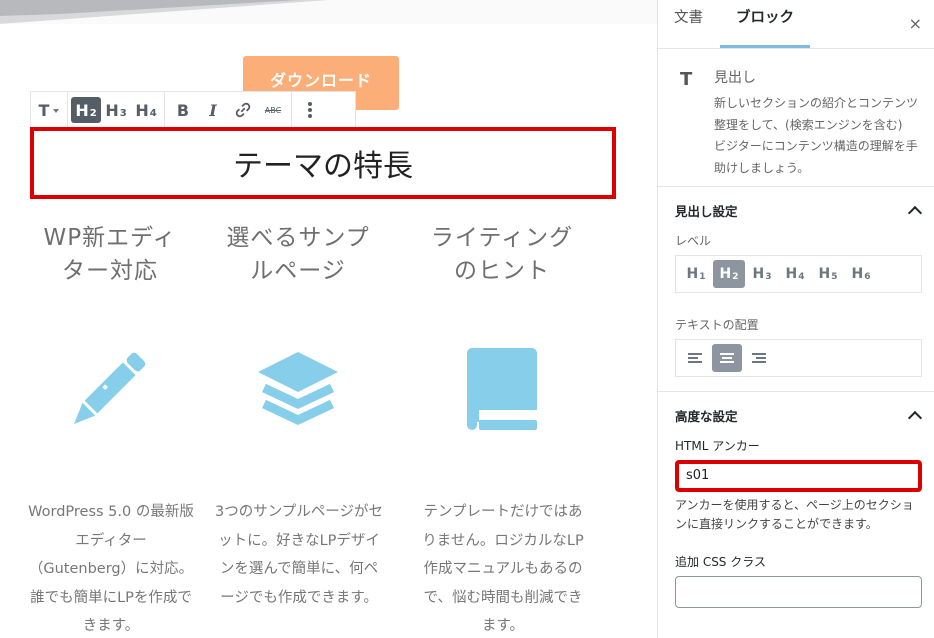  What do you see at coordinates (502, 255) in the screenshot?
I see `feature-title: ライティング のヒント` at bounding box center [502, 255].